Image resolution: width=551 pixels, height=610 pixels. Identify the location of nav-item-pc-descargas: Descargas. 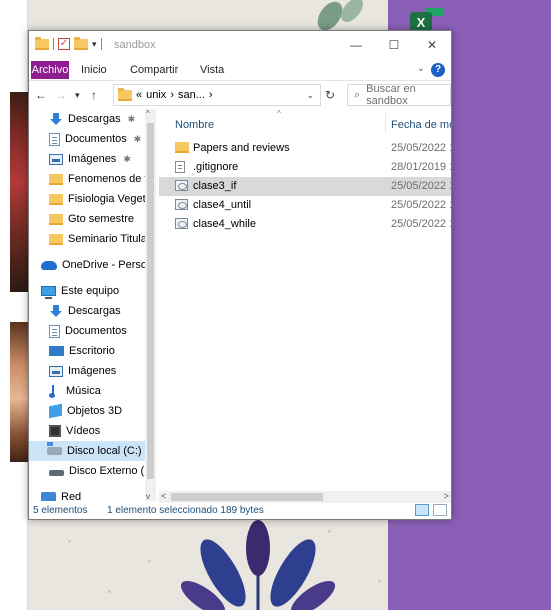
(85, 311).